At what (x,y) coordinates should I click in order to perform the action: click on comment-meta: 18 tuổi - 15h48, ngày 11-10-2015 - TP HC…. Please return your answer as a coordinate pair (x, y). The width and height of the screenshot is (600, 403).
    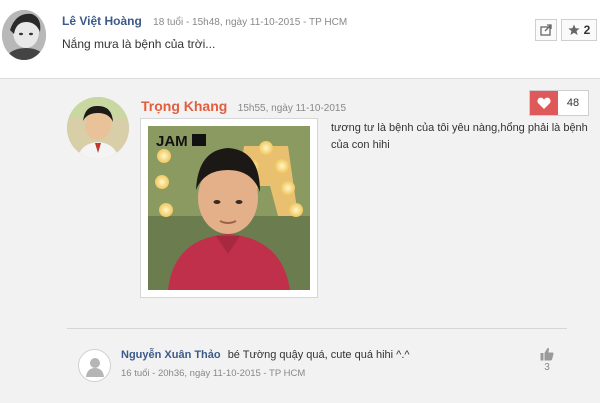
    Looking at the image, I should click on (250, 22).